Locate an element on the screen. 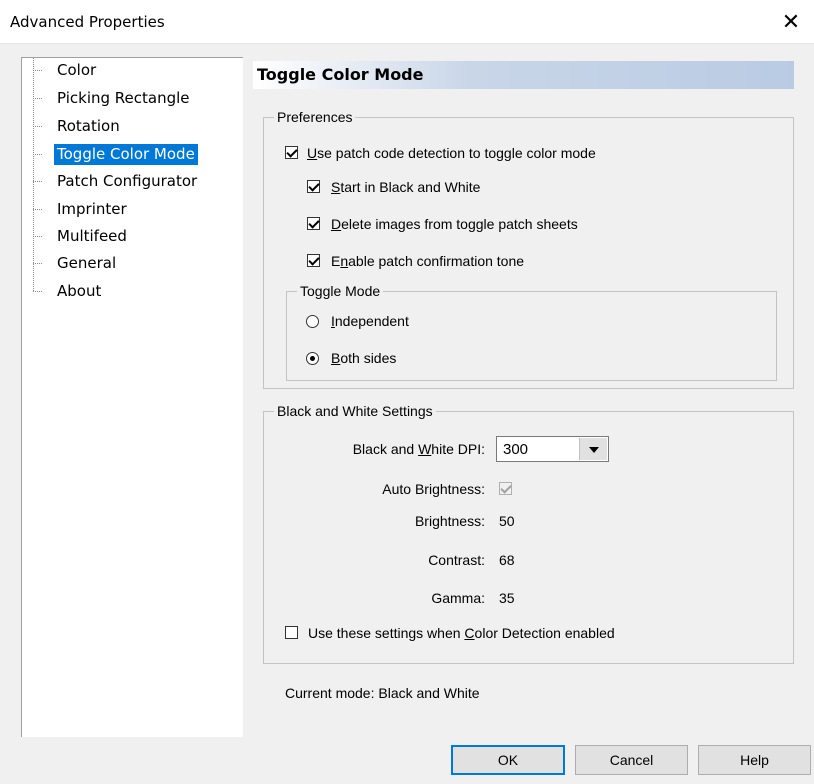 This screenshot has height=784, width=814. auto-brightness-label: Auto Brightness: is located at coordinates (433, 489).